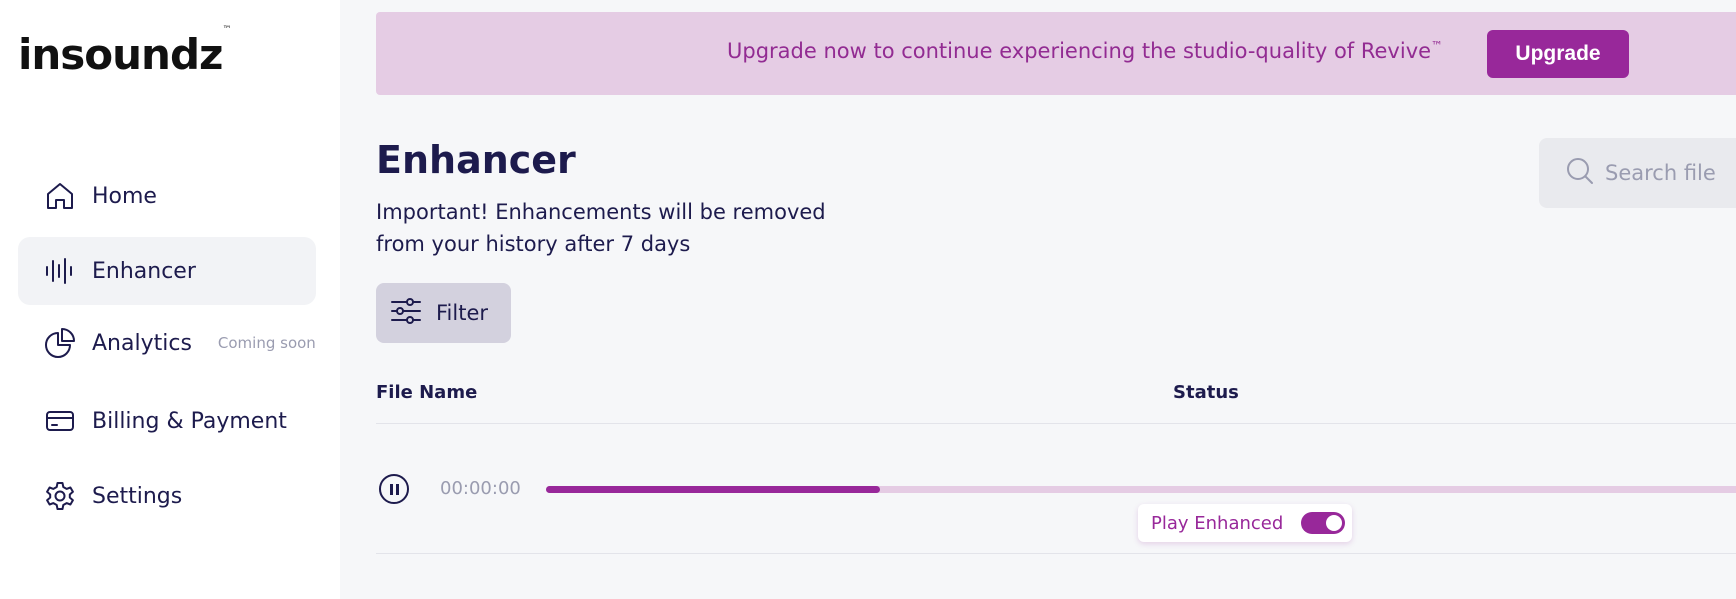 The height and width of the screenshot is (599, 1736). I want to click on sidebar-item-label: Enhancer, so click(144, 271).